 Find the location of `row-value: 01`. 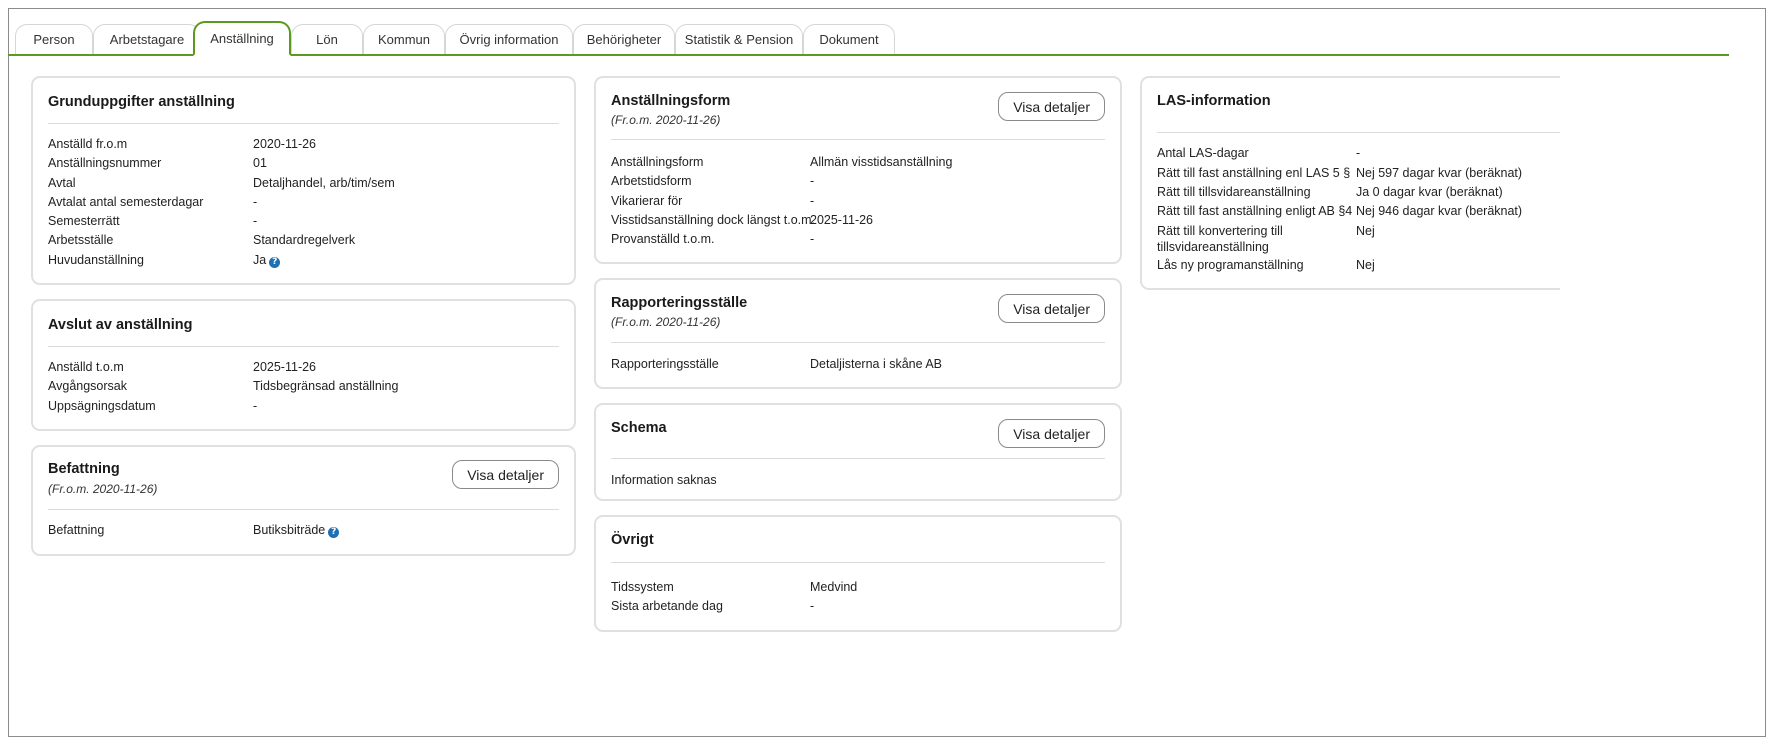

row-value: 01 is located at coordinates (260, 163).